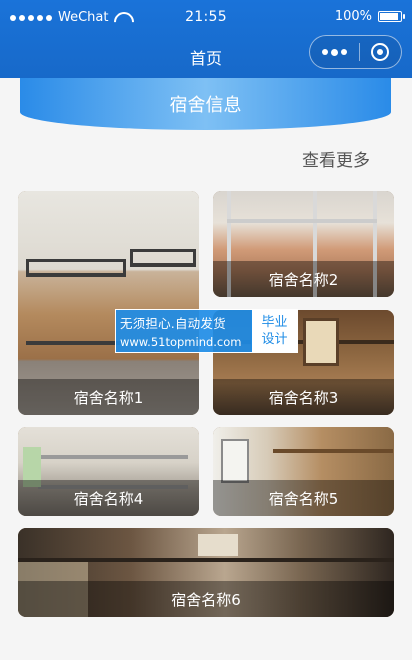 This screenshot has height=660, width=412. I want to click on battery-percent: 100%, so click(353, 16).